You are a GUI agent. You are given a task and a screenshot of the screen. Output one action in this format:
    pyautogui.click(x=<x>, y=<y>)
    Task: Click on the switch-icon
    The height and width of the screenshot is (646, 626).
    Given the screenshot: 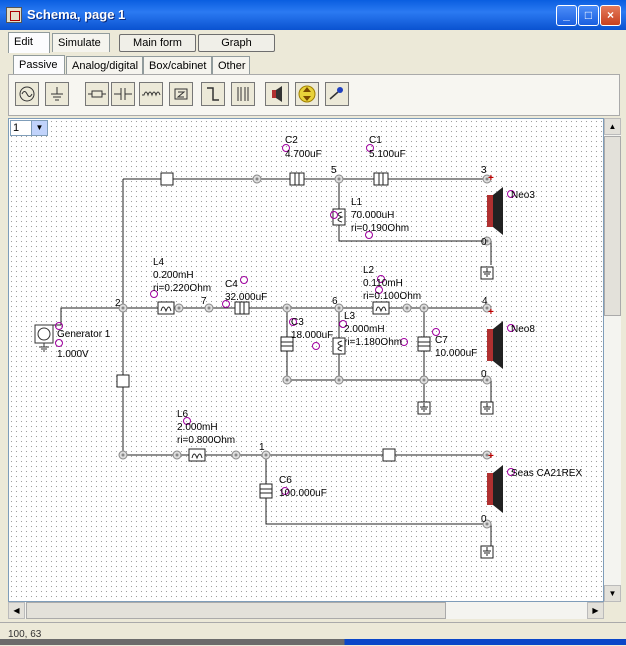 What is the action you would take?
    pyautogui.click(x=213, y=94)
    